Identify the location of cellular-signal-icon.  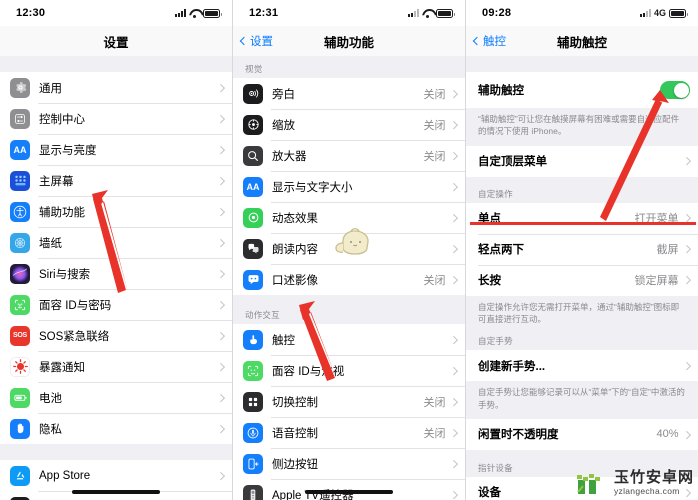
(180, 13).